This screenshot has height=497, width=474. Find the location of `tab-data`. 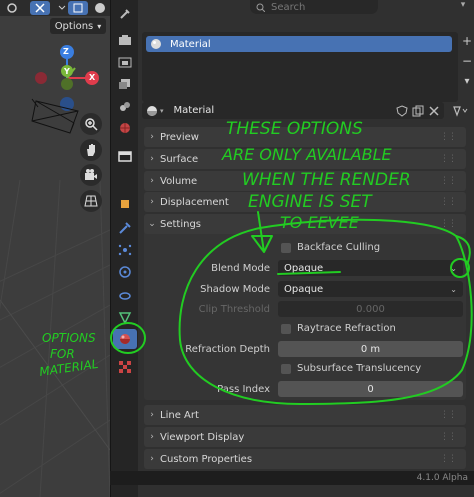

tab-data is located at coordinates (125, 318).